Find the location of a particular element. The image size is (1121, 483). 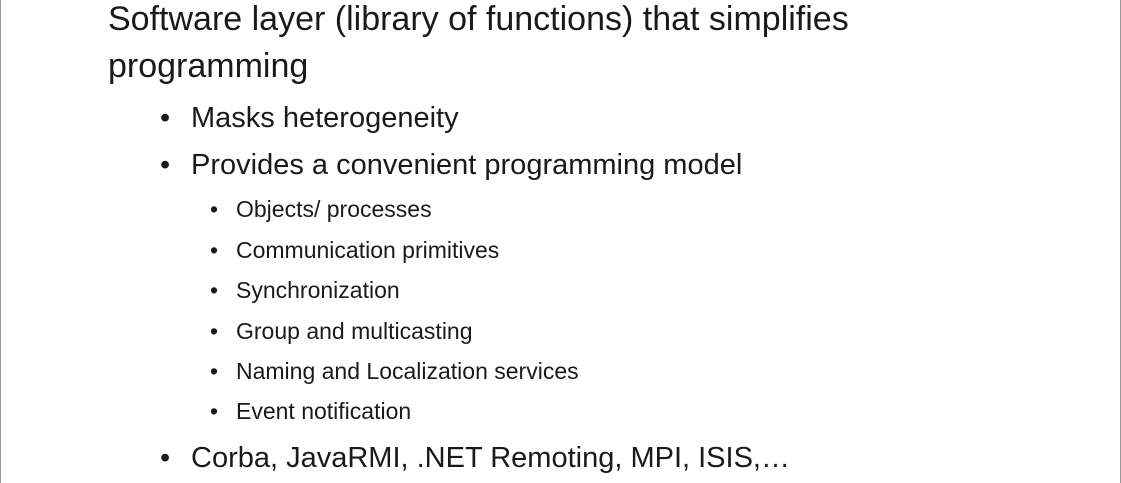

sub-bullet-item: • Synchronization is located at coordinates (305, 290).